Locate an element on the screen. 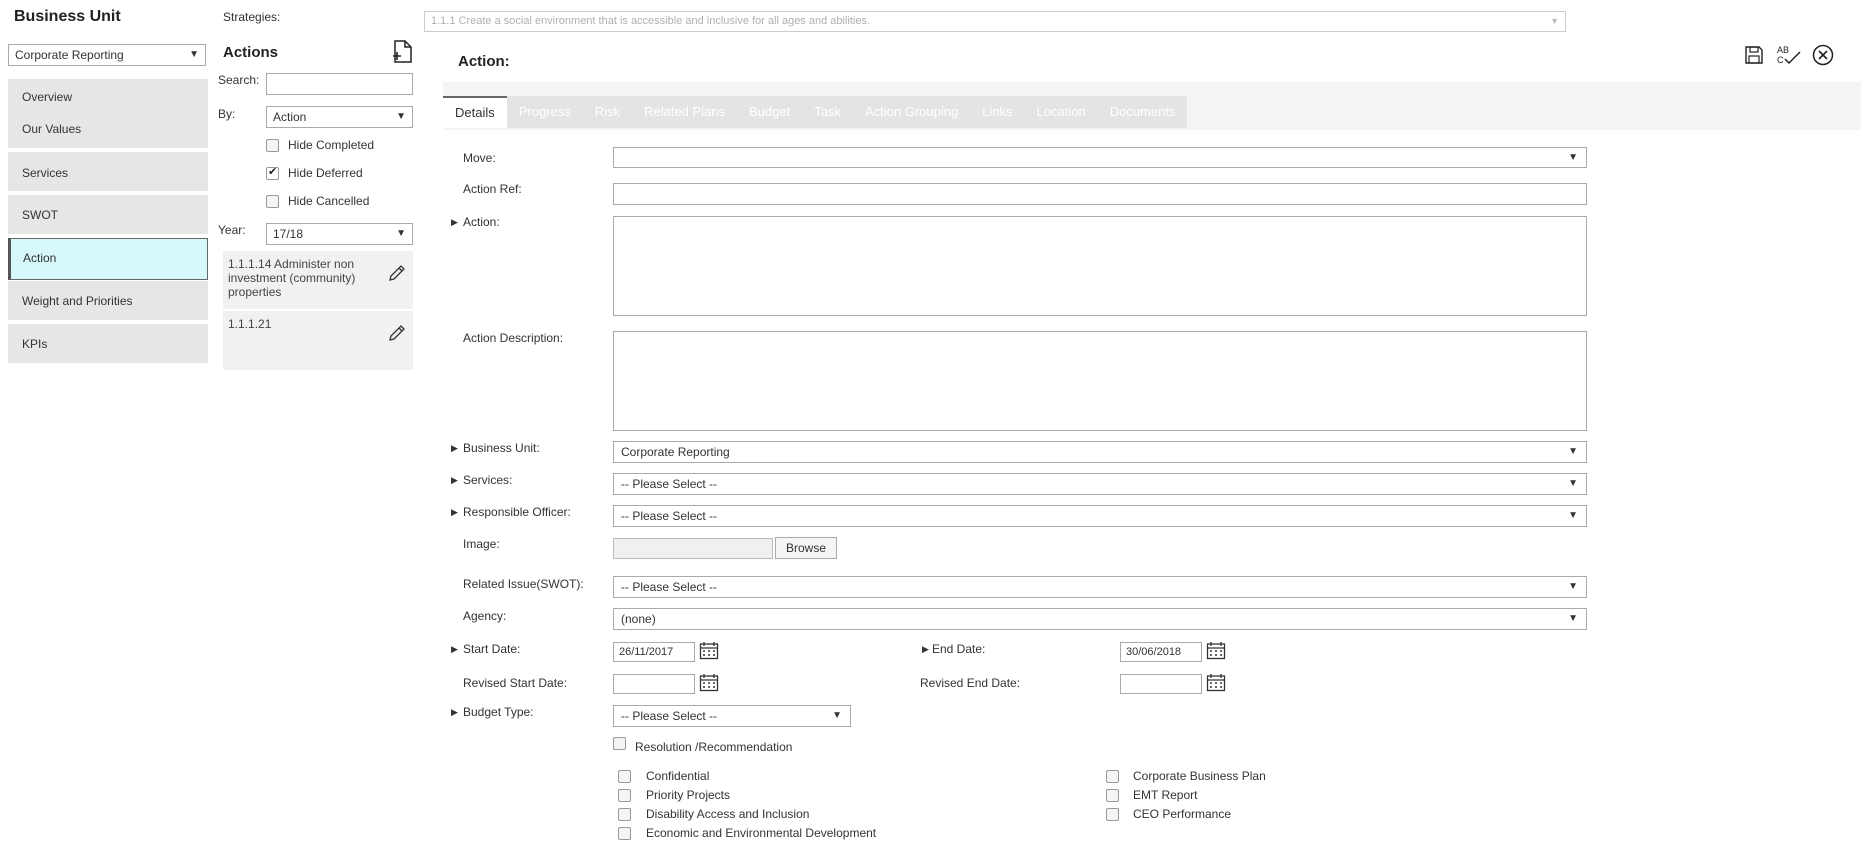  hide-deferred-checkbox is located at coordinates (272, 172).